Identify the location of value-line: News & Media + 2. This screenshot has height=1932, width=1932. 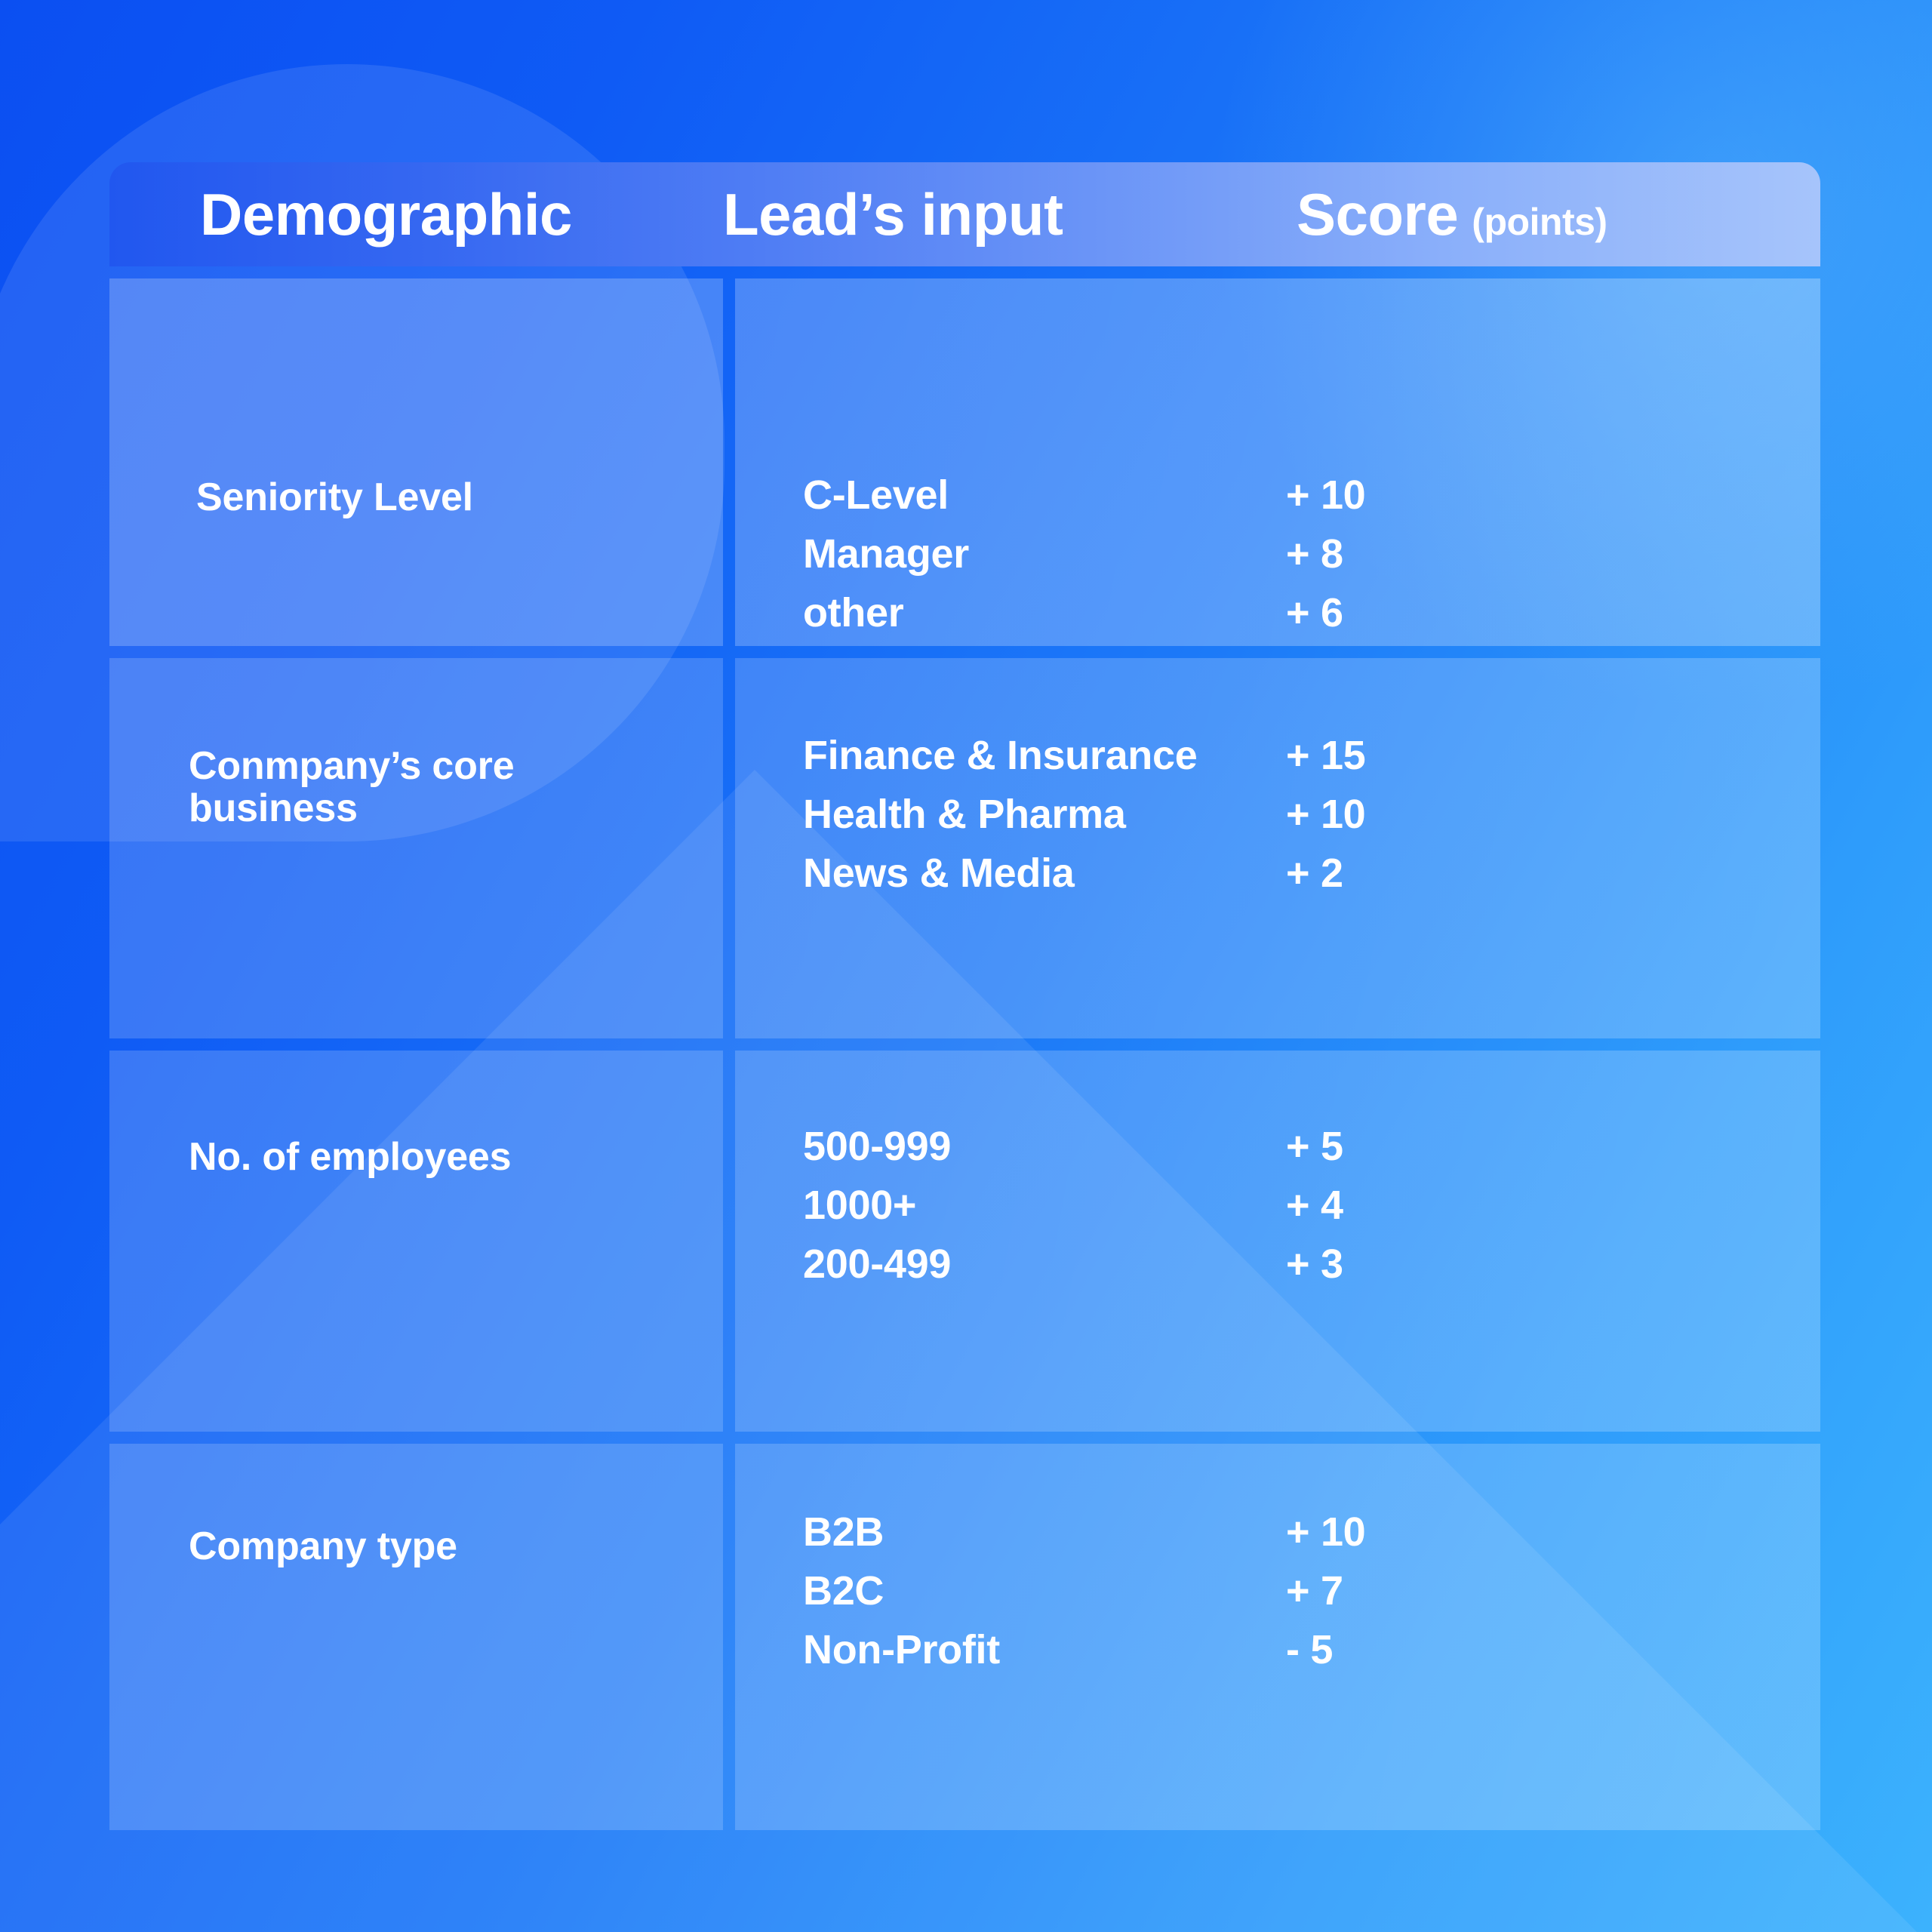
(1311, 873).